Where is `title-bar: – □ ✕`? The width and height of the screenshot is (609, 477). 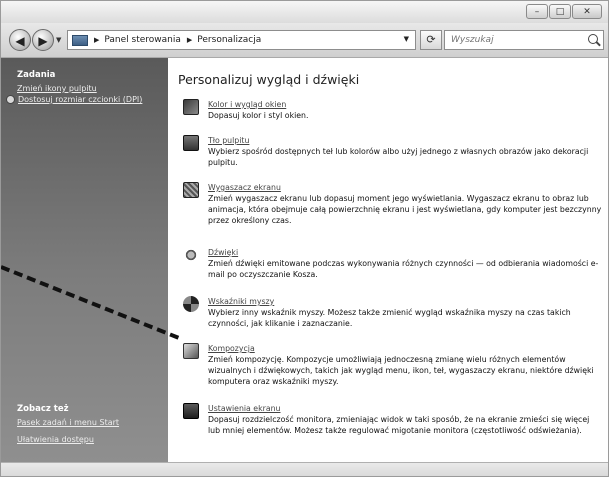
title-bar: – □ ✕ is located at coordinates (304, 12).